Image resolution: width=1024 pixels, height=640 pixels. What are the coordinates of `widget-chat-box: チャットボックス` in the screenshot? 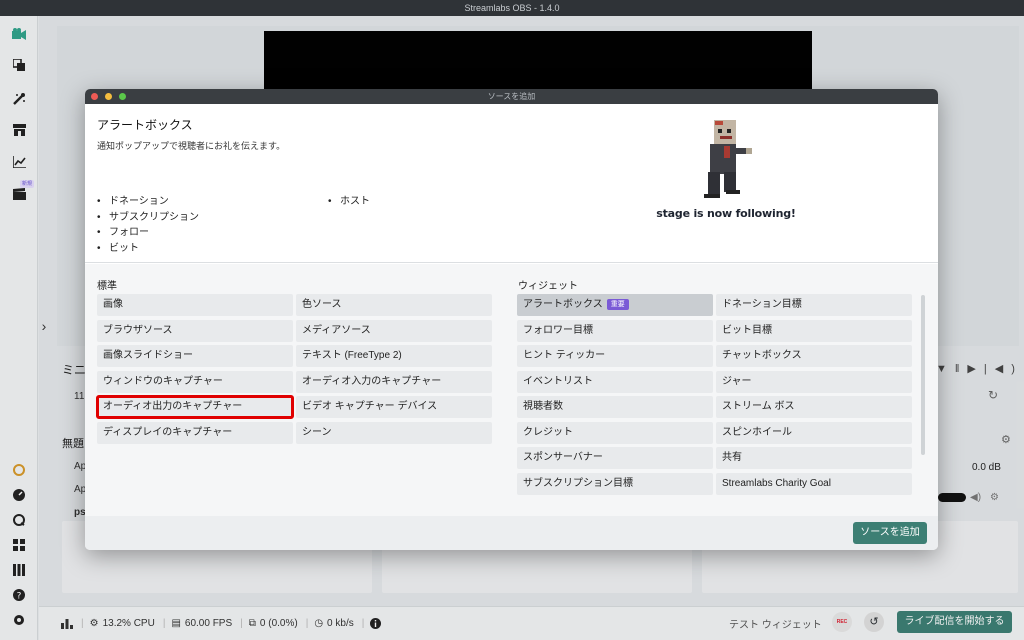 It's located at (814, 356).